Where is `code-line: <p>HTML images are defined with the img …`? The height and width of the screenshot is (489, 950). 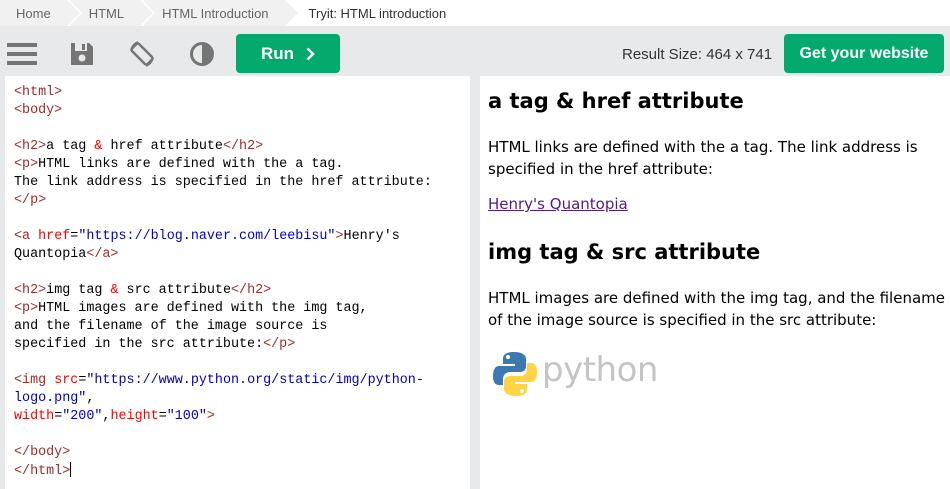 code-line: <p>HTML images are defined with the img … is located at coordinates (191, 308).